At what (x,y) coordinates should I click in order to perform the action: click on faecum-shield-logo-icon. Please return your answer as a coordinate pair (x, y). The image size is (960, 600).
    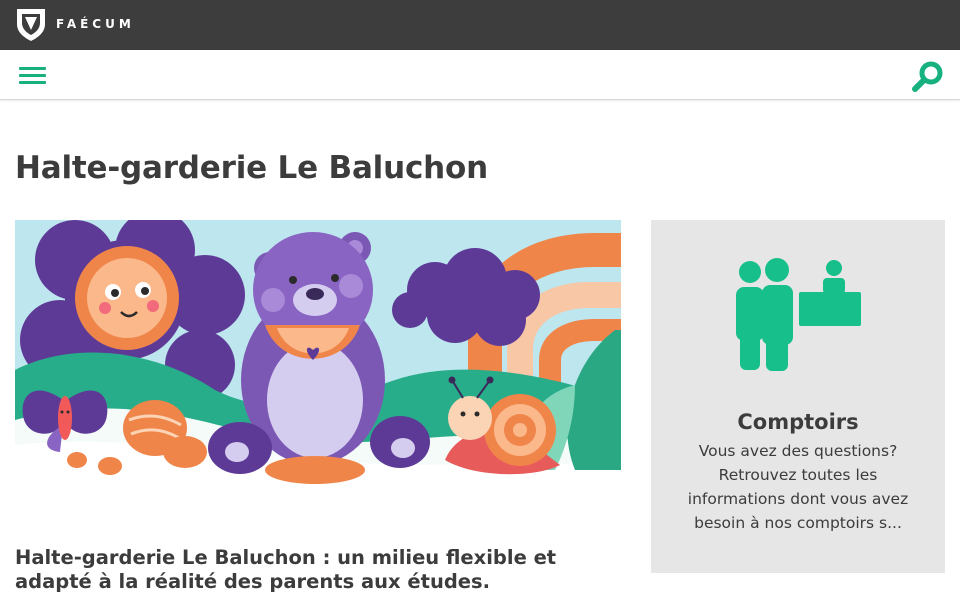
    Looking at the image, I should click on (31, 25).